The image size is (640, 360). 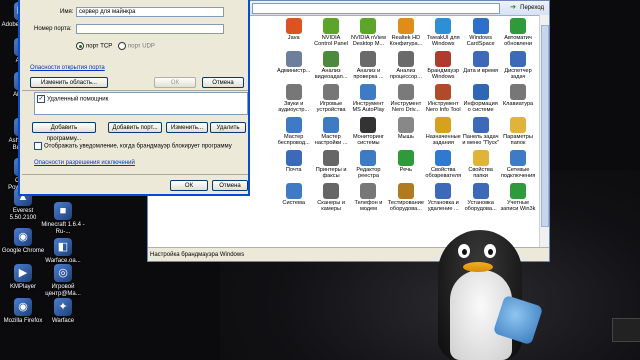 What do you see at coordinates (528, 8) in the screenshot?
I see `go-button: Переход` at bounding box center [528, 8].